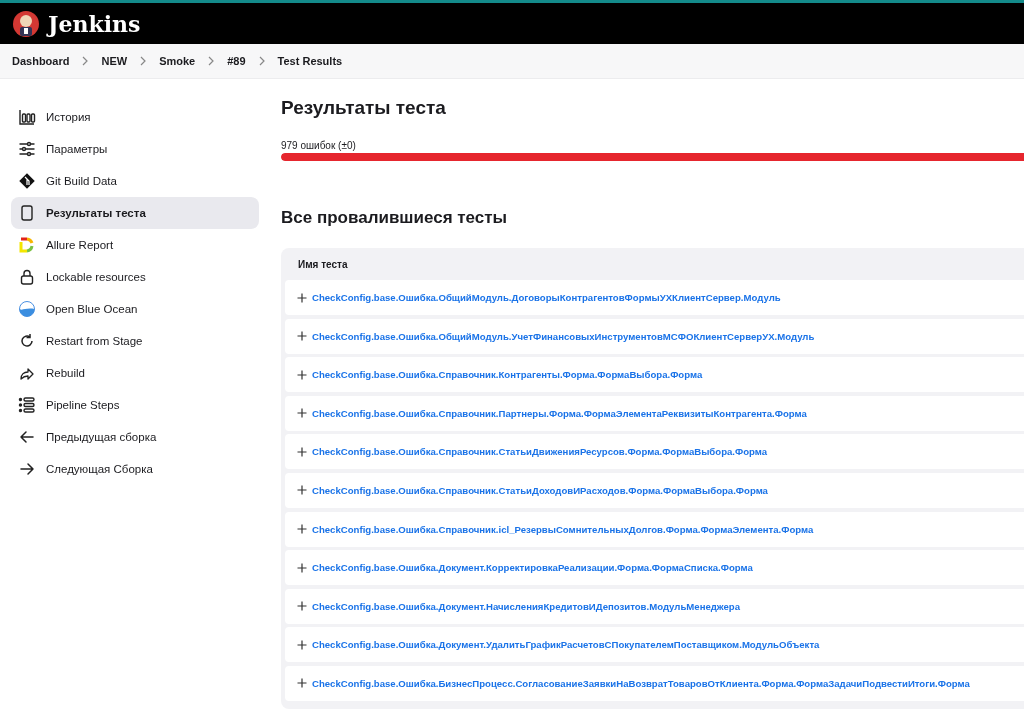 This screenshot has width=1024, height=714. I want to click on test-link: CheckConfig.base.Ошибка.Справочник.Партнеры.Форма.ФормаЭлементаРеквизитыКонтрагента.Форма, so click(559, 413).